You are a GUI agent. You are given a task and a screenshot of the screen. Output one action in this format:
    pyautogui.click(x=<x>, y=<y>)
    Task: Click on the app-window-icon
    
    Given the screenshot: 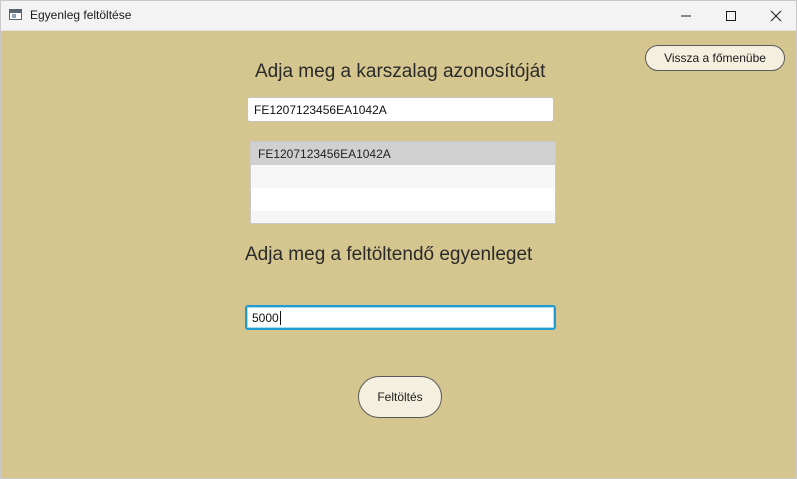 What is the action you would take?
    pyautogui.click(x=15, y=14)
    